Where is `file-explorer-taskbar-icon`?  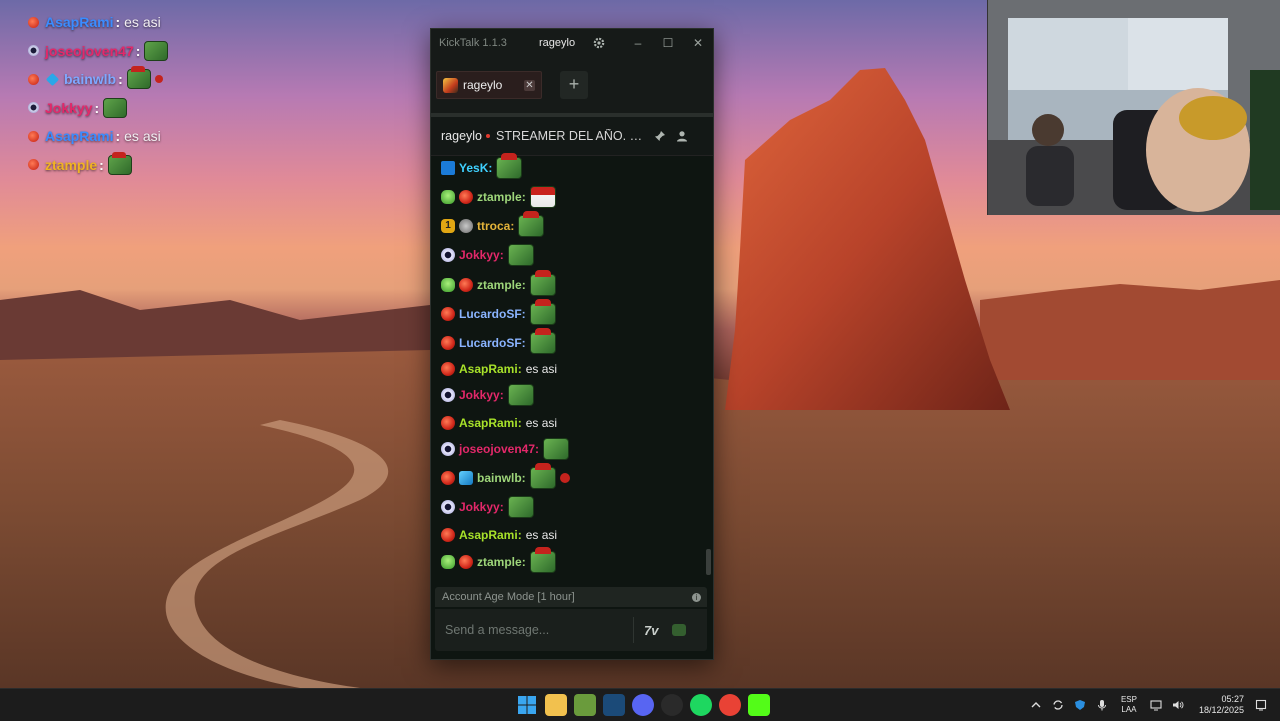
file-explorer-taskbar-icon is located at coordinates (555, 705).